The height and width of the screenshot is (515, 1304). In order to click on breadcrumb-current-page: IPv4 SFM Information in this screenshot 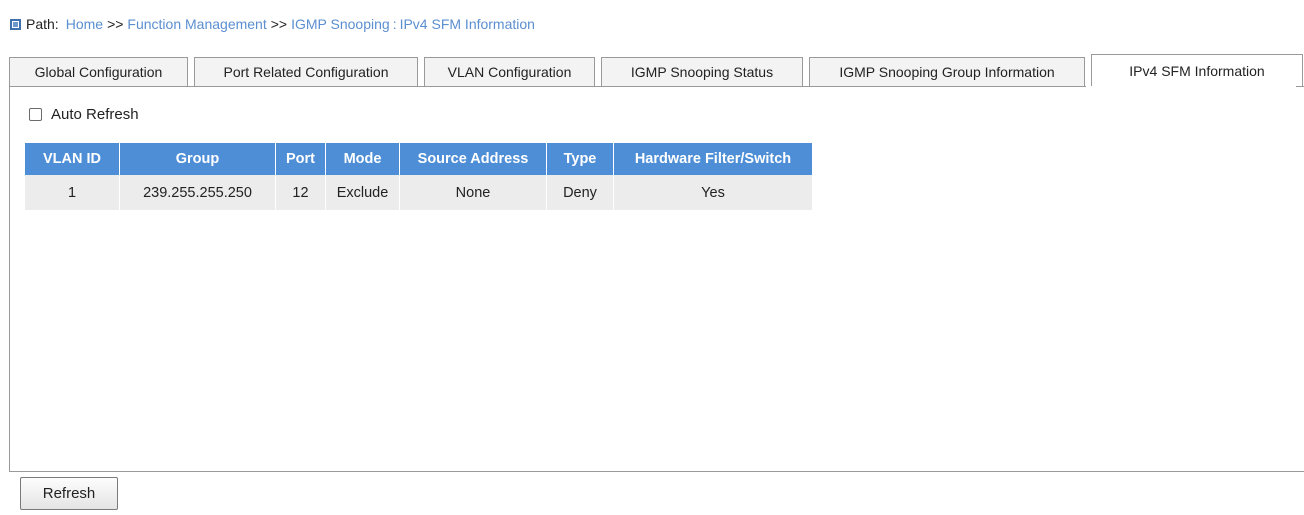, I will do `click(467, 24)`.